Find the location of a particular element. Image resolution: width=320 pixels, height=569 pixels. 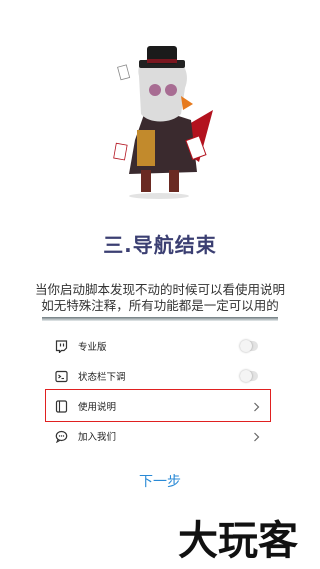

settings-row-pro: 专业版 is located at coordinates (160, 346).